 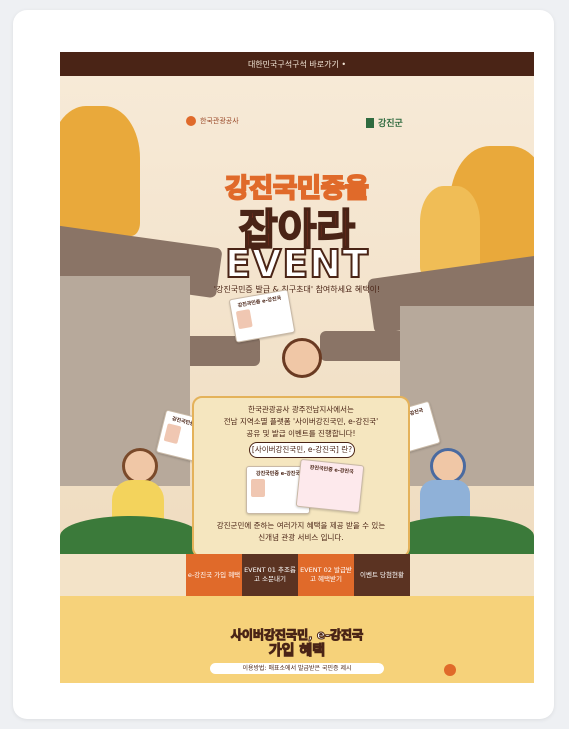 What do you see at coordinates (301, 433) in the screenshot?
I see `info-line3: 공유 및 발급 이벤트를 진행합니다!` at bounding box center [301, 433].